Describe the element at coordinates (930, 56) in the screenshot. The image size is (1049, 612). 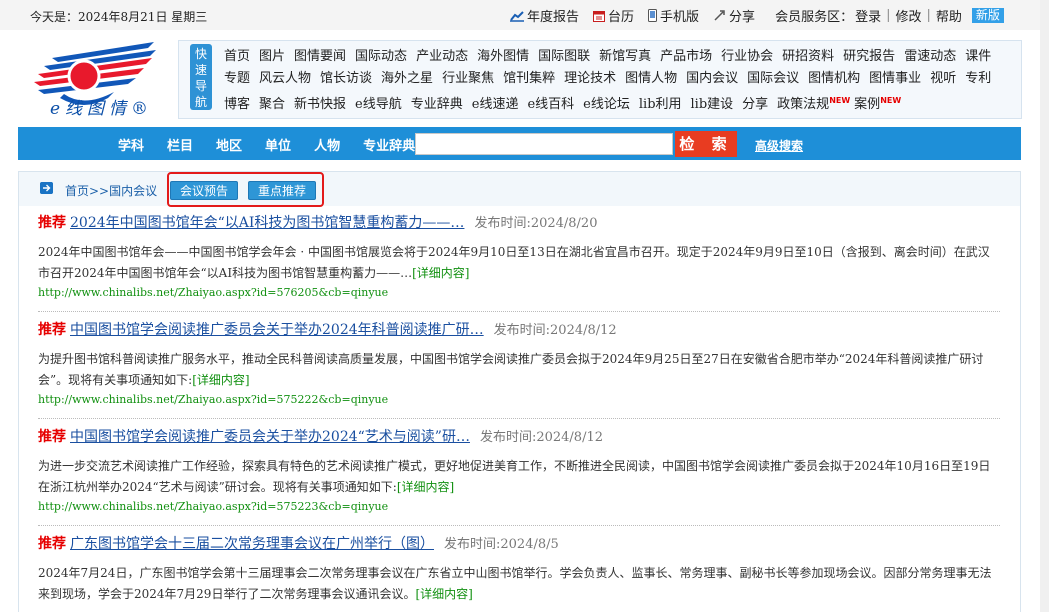
I see `nav-item: 雷速动态` at that location.